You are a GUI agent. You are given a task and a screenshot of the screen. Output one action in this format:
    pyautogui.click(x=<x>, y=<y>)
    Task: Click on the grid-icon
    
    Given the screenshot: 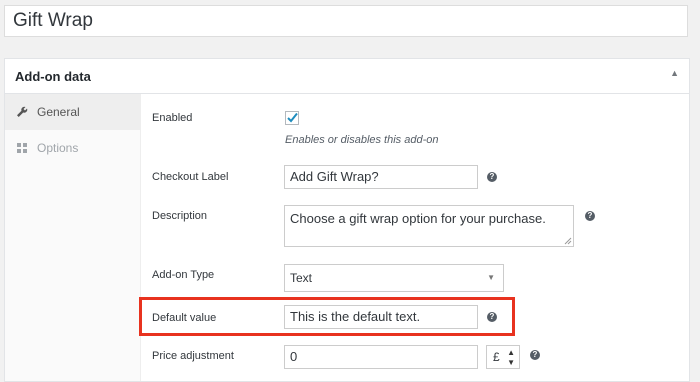 What is the action you would take?
    pyautogui.click(x=22, y=148)
    